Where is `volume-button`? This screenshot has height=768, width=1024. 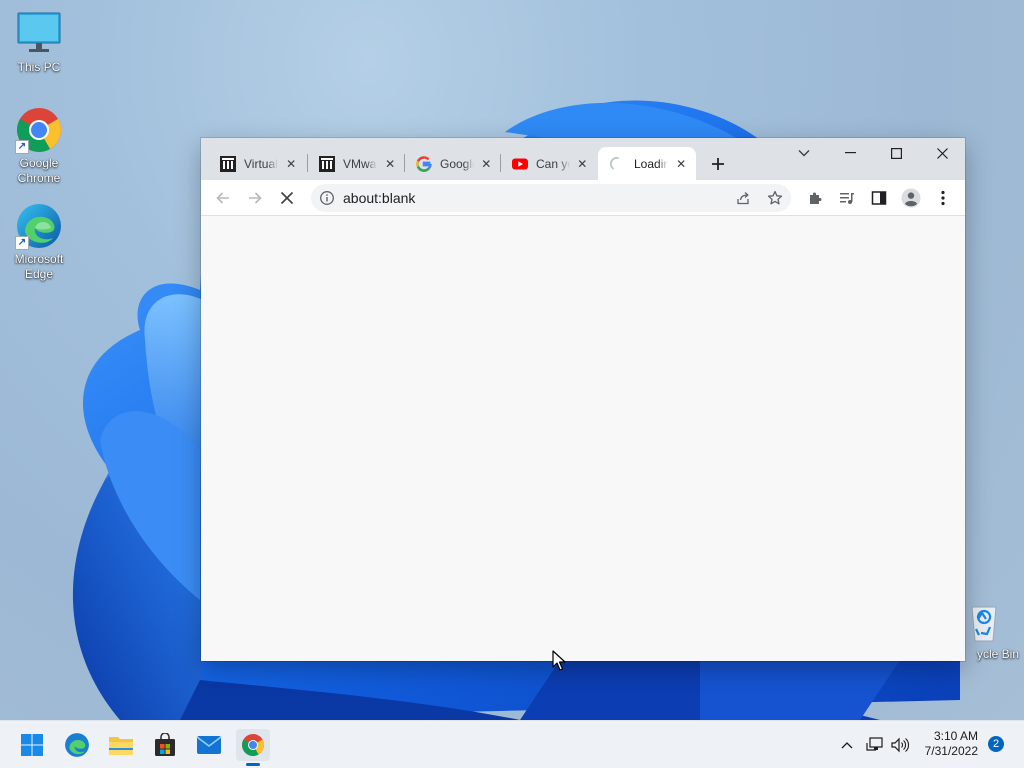 volume-button is located at coordinates (900, 745).